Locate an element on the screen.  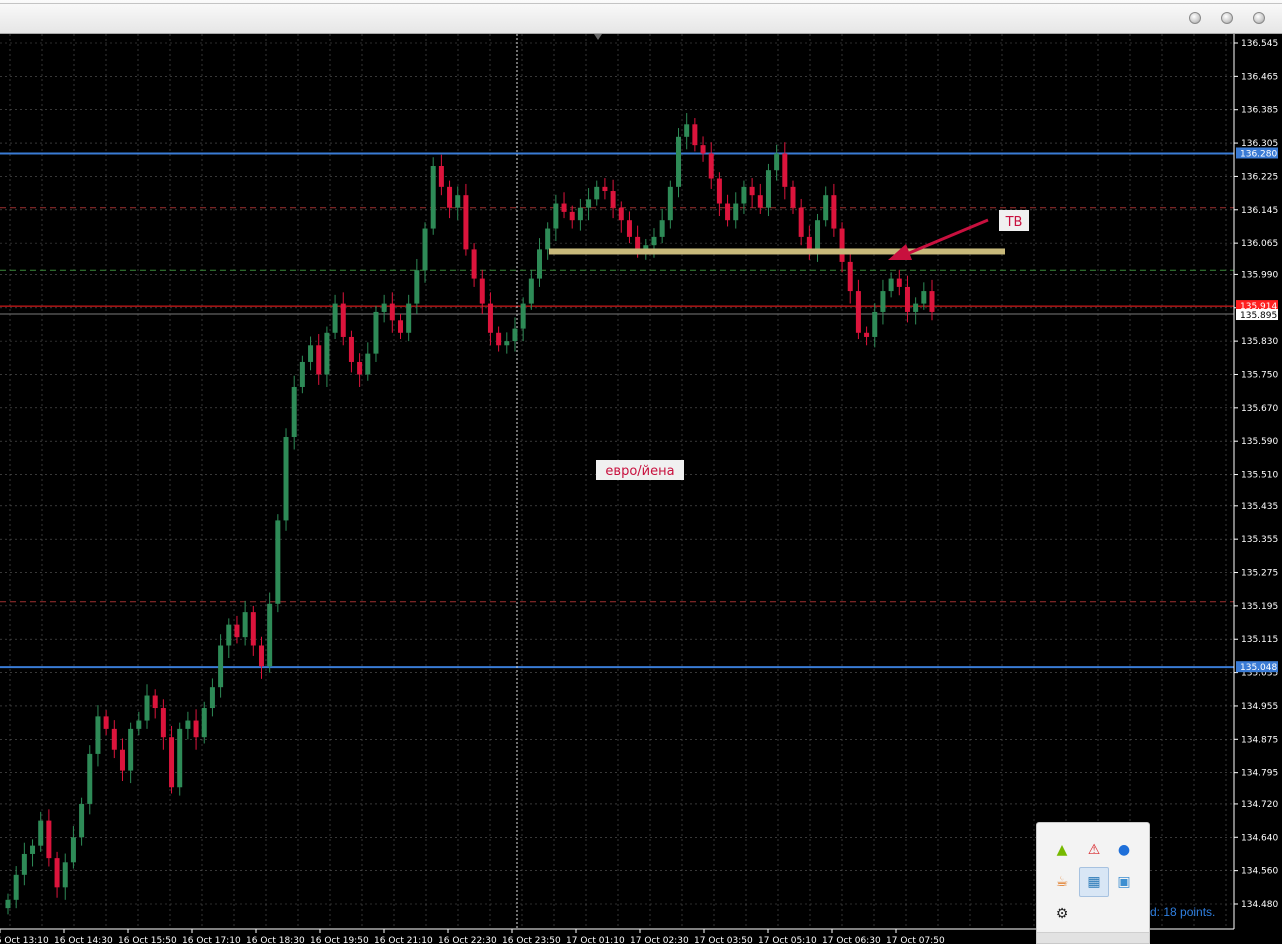
minimize-button is located at coordinates (1195, 18).